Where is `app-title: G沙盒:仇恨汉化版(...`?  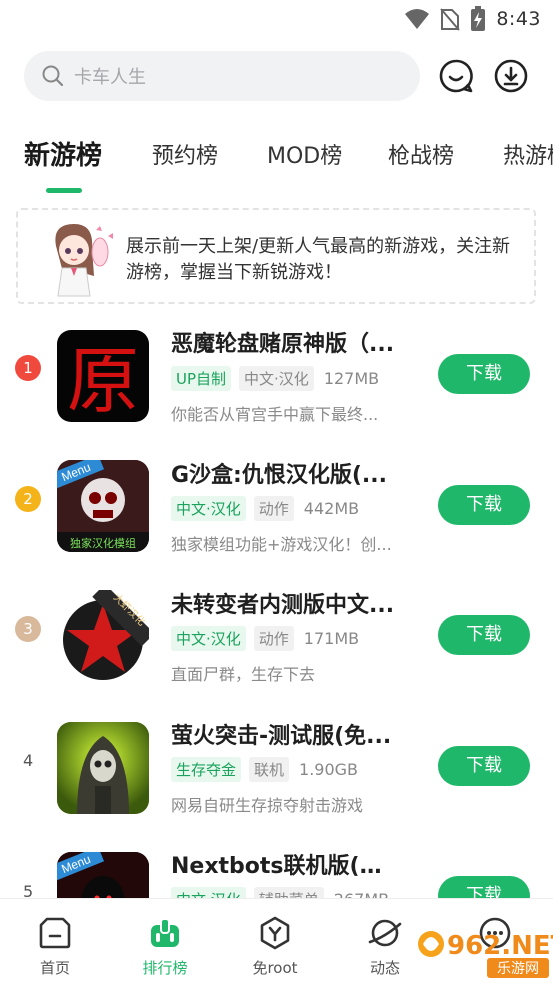 app-title: G沙盒:仇恨汉化版(... is located at coordinates (287, 473).